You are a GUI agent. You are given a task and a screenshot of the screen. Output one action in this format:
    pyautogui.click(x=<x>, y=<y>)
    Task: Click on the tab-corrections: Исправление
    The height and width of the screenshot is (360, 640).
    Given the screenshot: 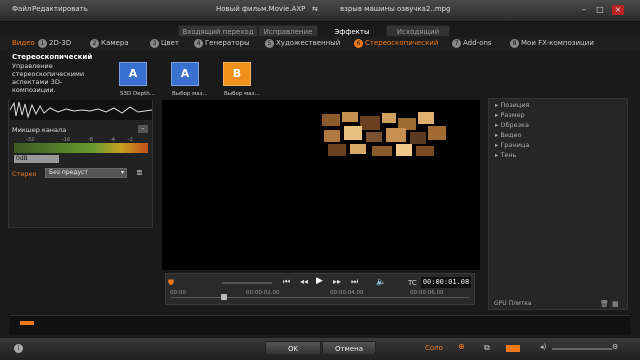 What is the action you would take?
    pyautogui.click(x=288, y=31)
    